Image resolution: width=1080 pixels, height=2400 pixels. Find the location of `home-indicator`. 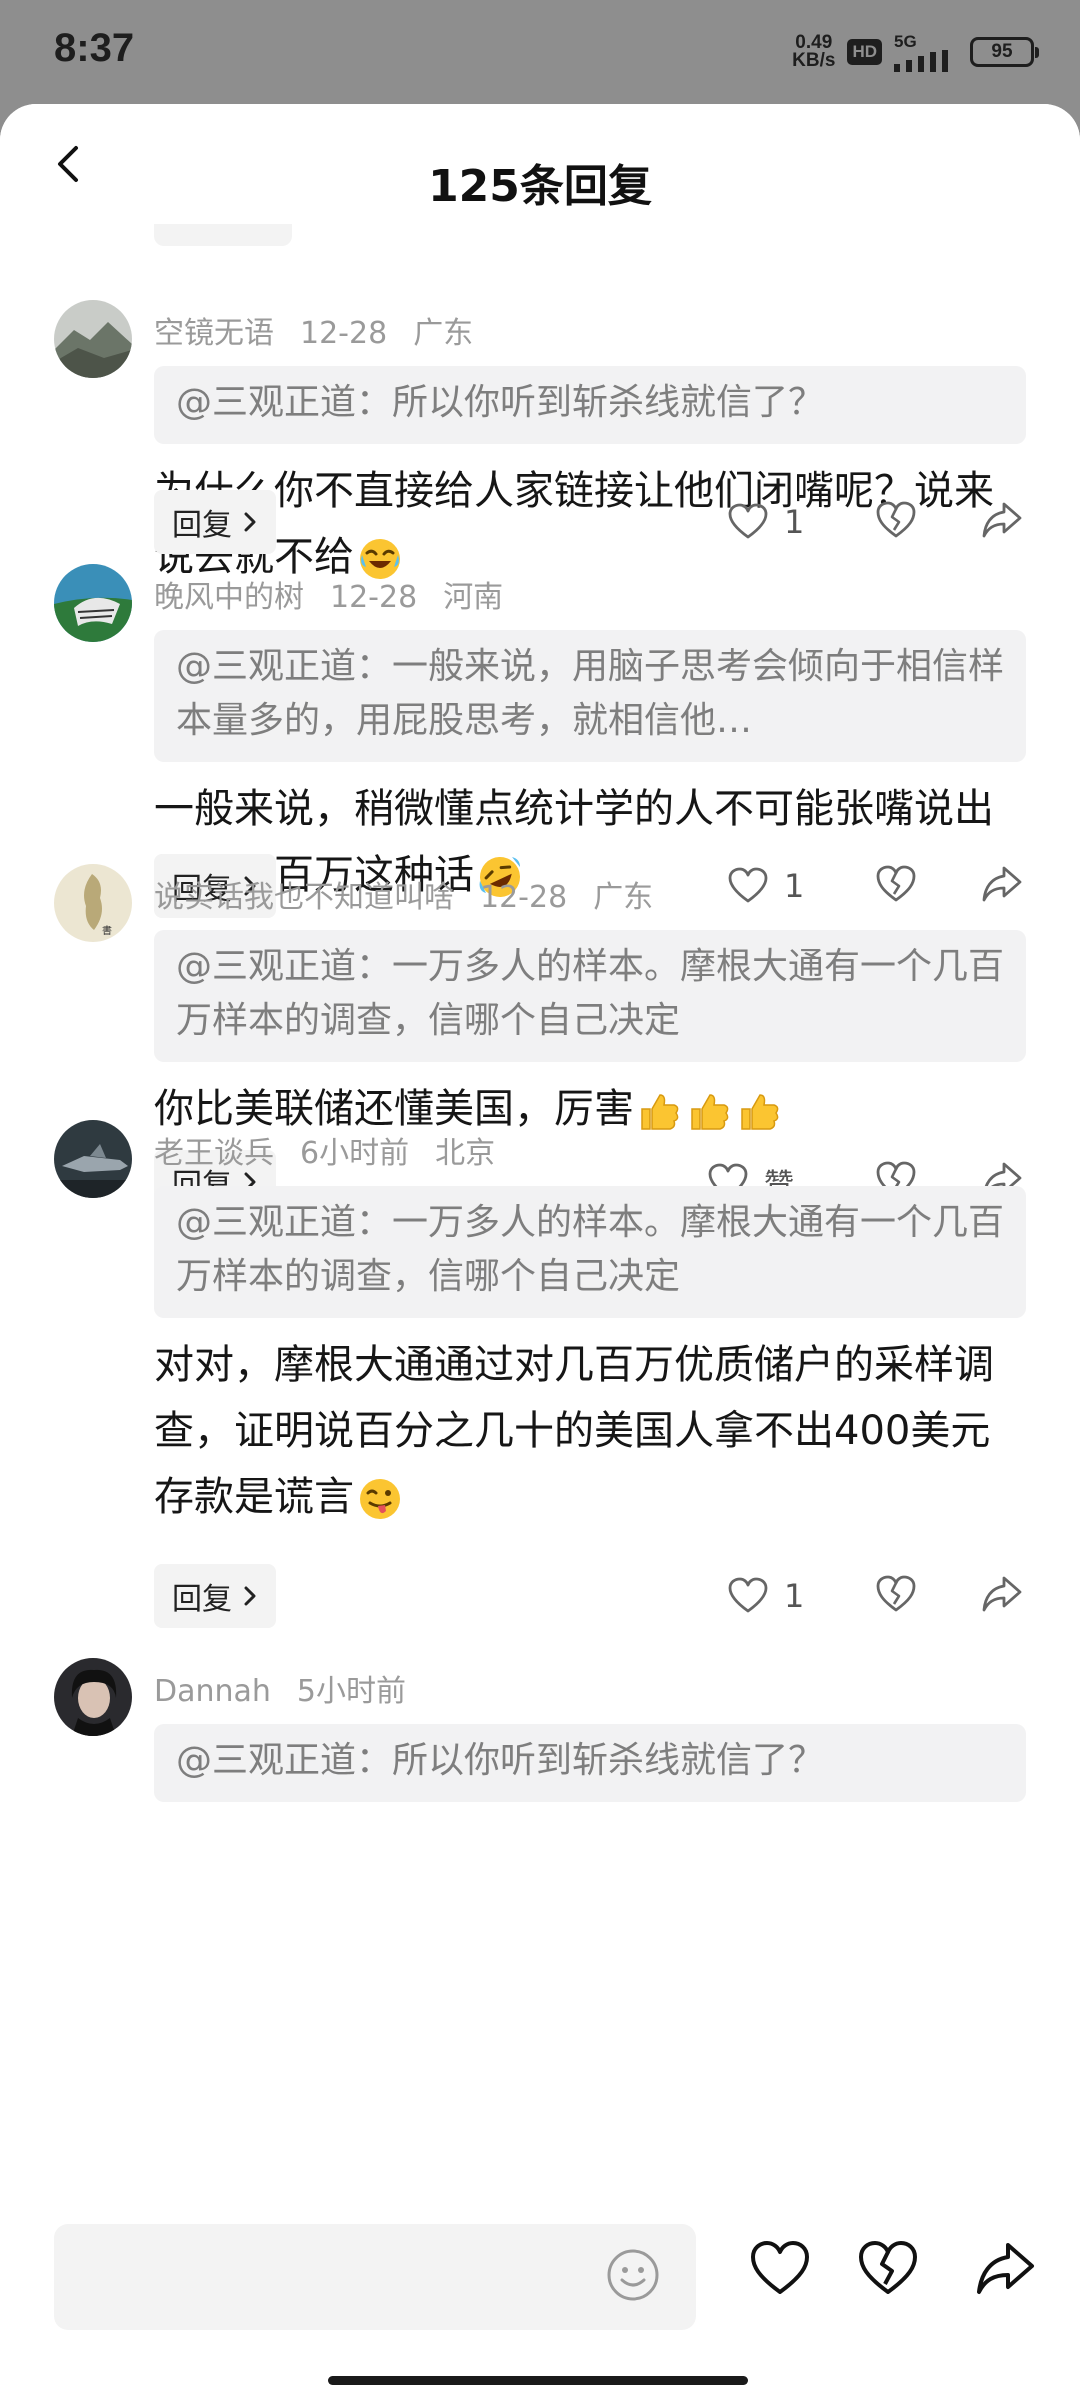

home-indicator is located at coordinates (538, 2380).